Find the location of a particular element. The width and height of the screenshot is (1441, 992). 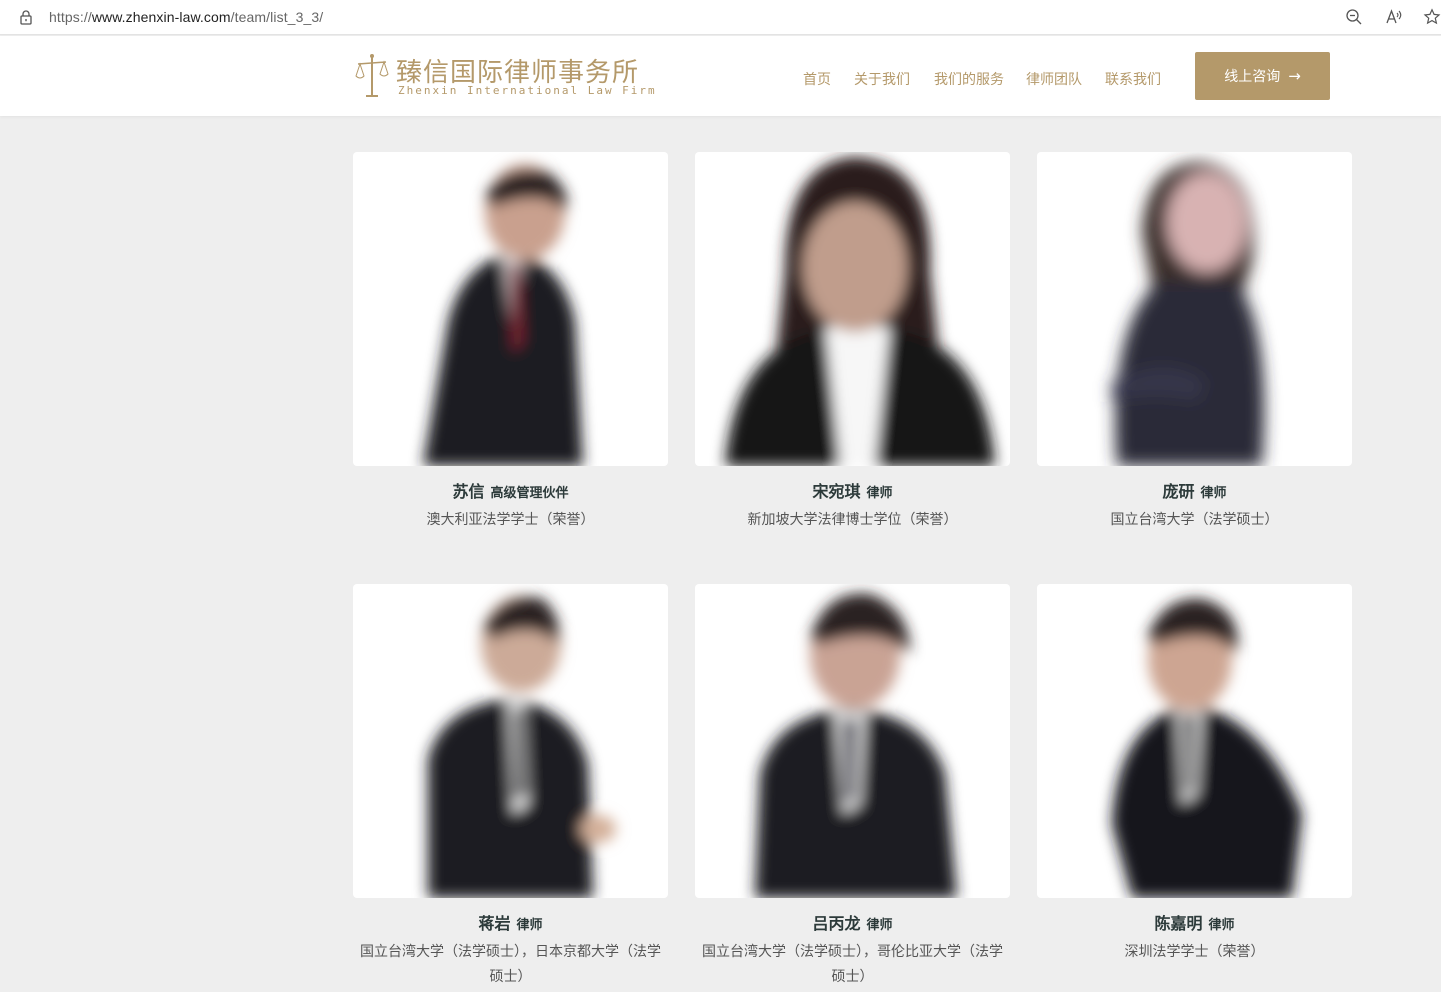

lawyer-education: 新加坡大学法律博士学位（荣誉） is located at coordinates (852, 520).